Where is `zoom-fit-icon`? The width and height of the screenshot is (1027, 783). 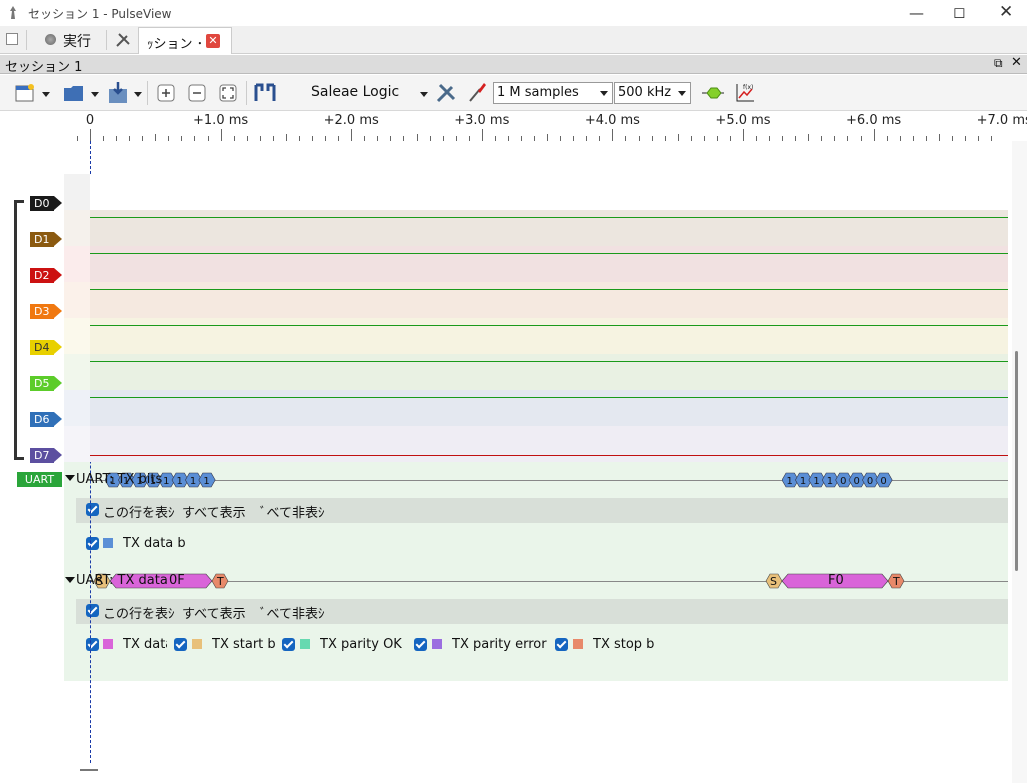 zoom-fit-icon is located at coordinates (228, 93).